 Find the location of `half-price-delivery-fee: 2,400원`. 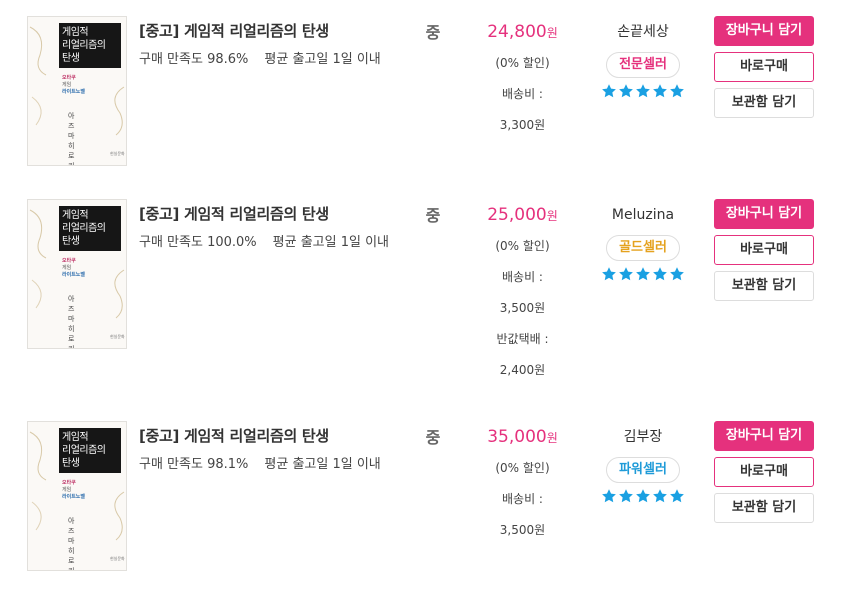

half-price-delivery-fee: 2,400원 is located at coordinates (522, 370).